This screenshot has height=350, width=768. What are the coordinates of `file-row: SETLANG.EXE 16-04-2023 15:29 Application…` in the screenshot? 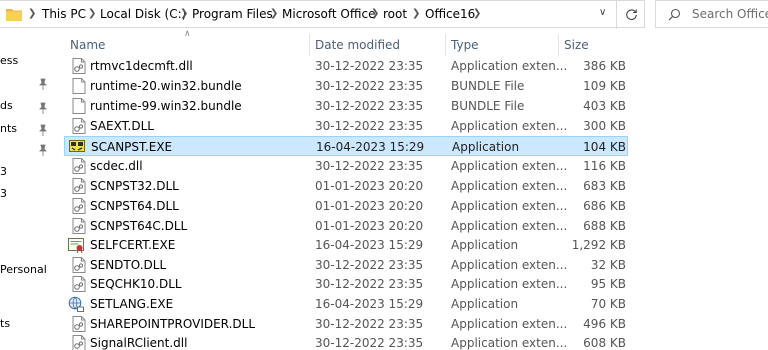 It's located at (346, 304).